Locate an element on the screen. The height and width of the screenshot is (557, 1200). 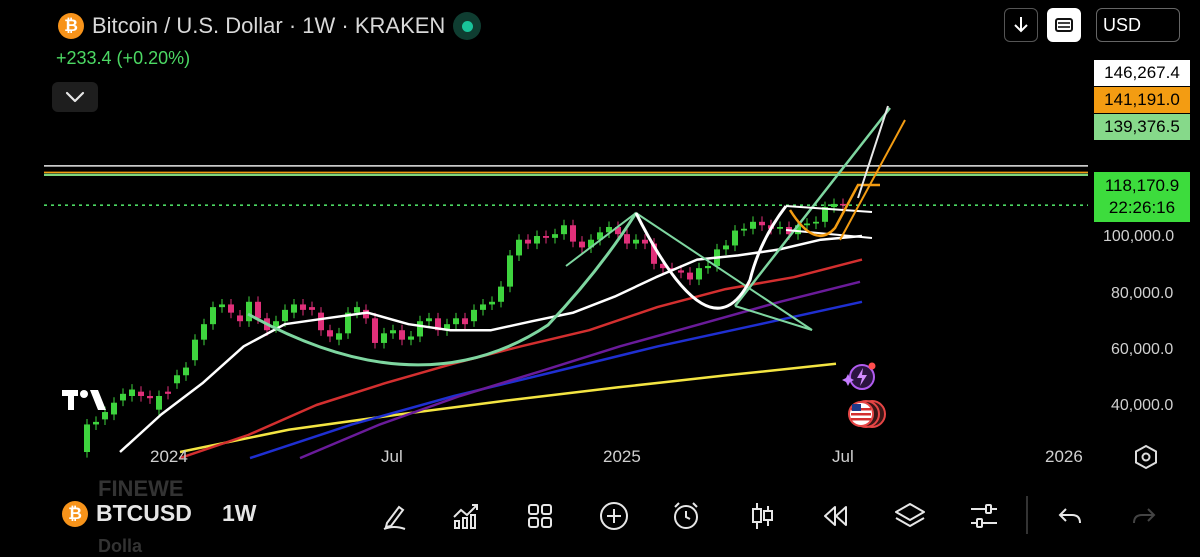
tradingview-logo is located at coordinates (85, 402).